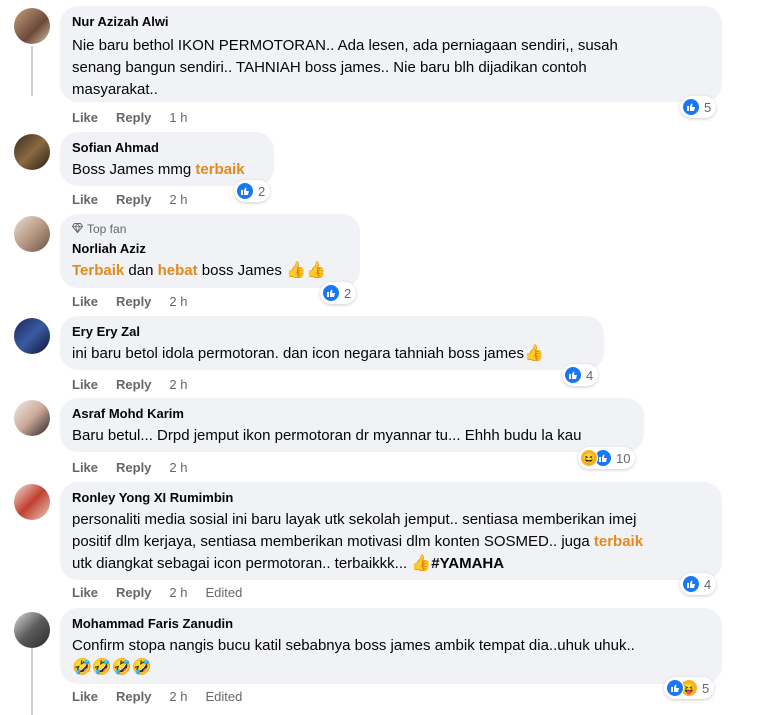 This screenshot has height=715, width=768. I want to click on comment-line: masyarakat.., so click(115, 89).